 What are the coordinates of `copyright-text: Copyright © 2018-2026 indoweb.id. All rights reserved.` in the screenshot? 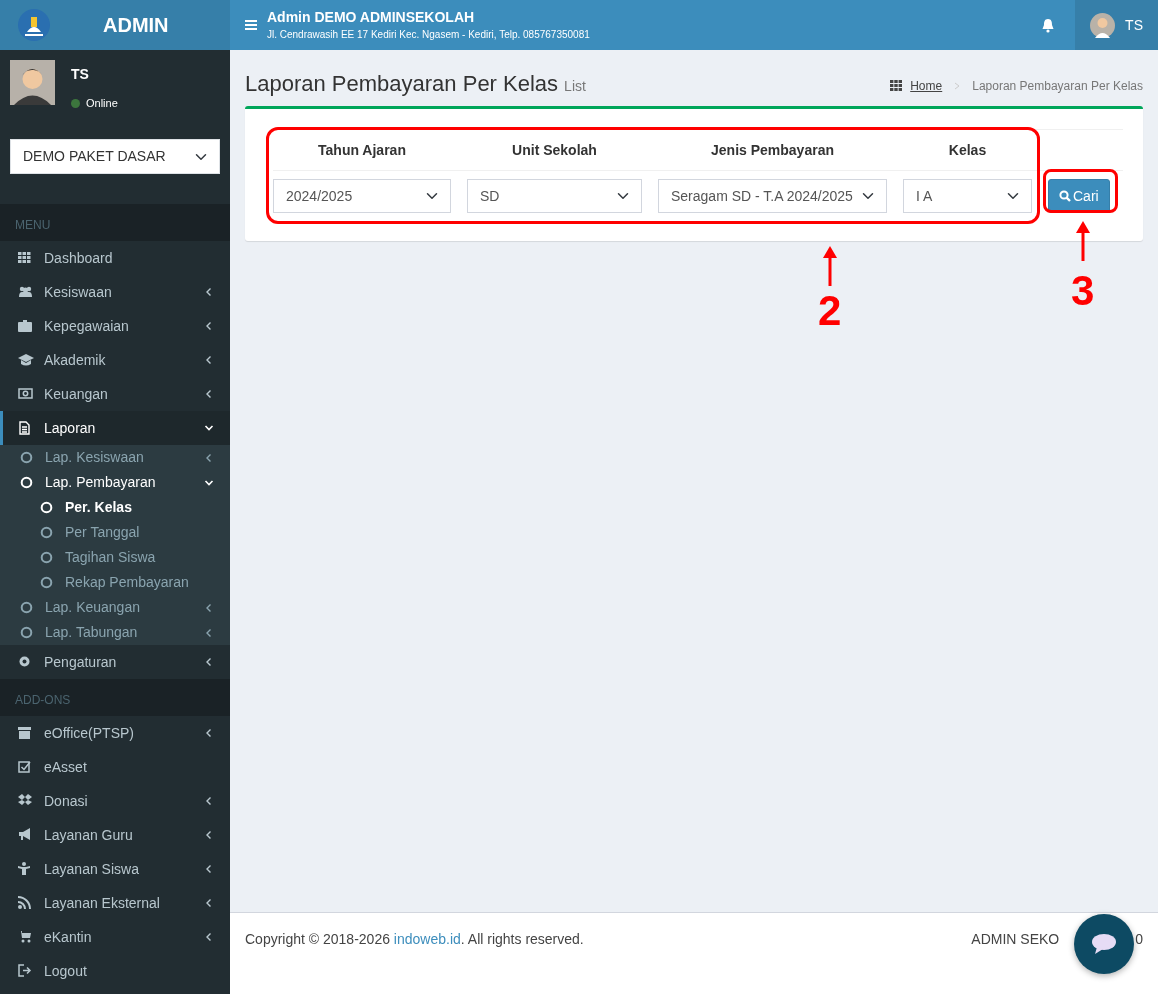 It's located at (414, 939).